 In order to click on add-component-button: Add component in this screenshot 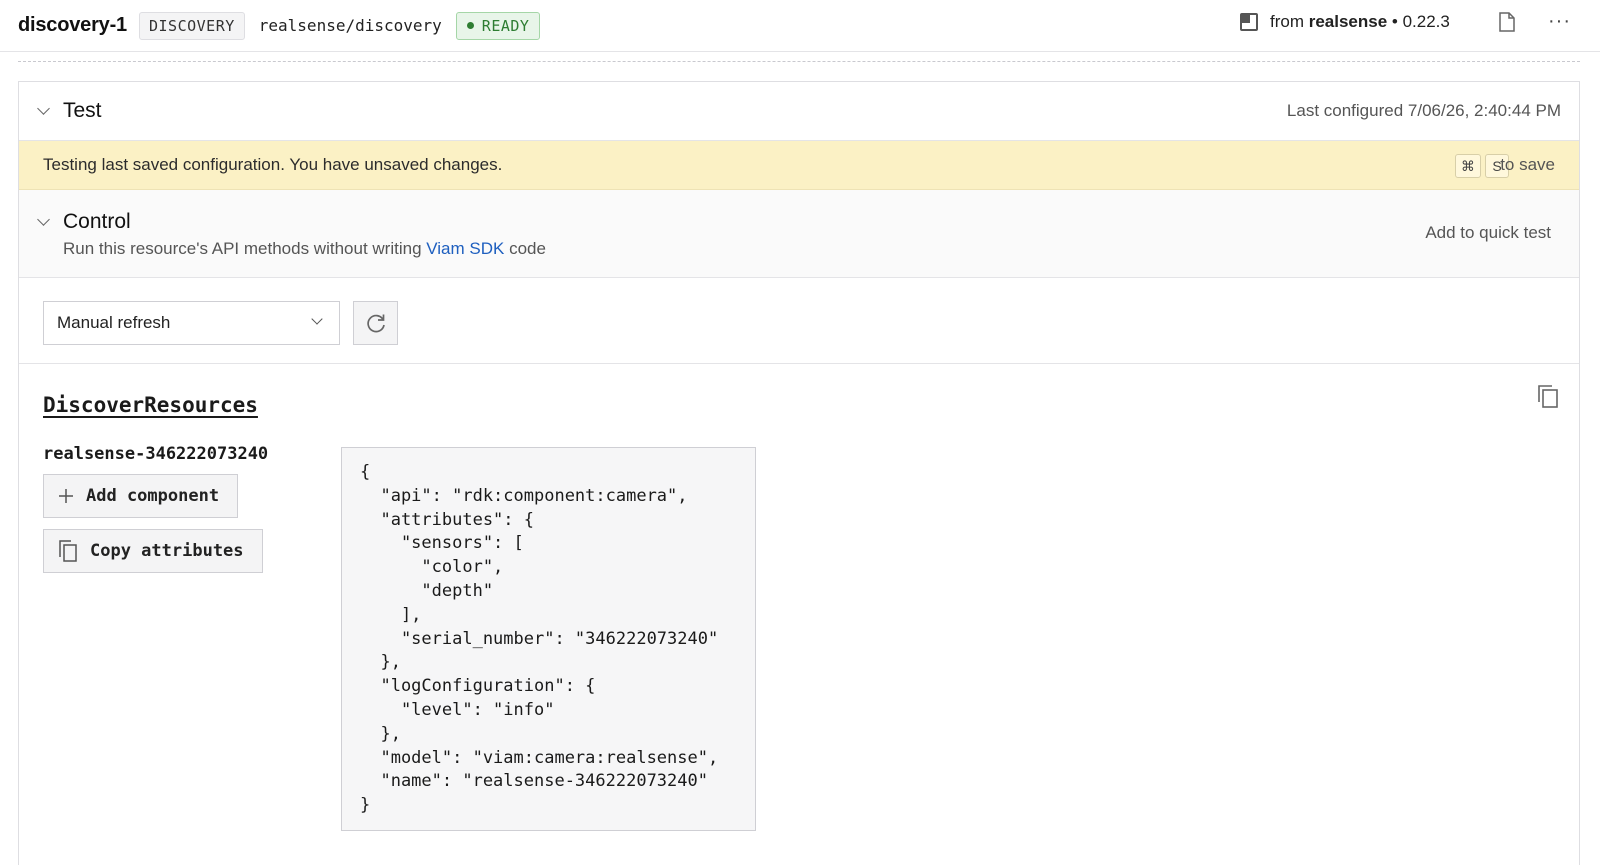, I will do `click(141, 496)`.